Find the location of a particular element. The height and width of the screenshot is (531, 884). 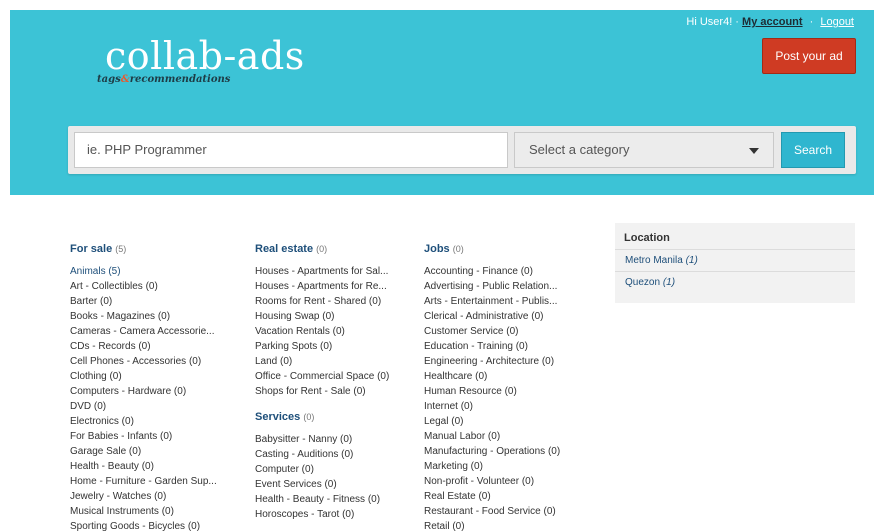

category-link: Art - Collectibles (0) is located at coordinates (155, 286).